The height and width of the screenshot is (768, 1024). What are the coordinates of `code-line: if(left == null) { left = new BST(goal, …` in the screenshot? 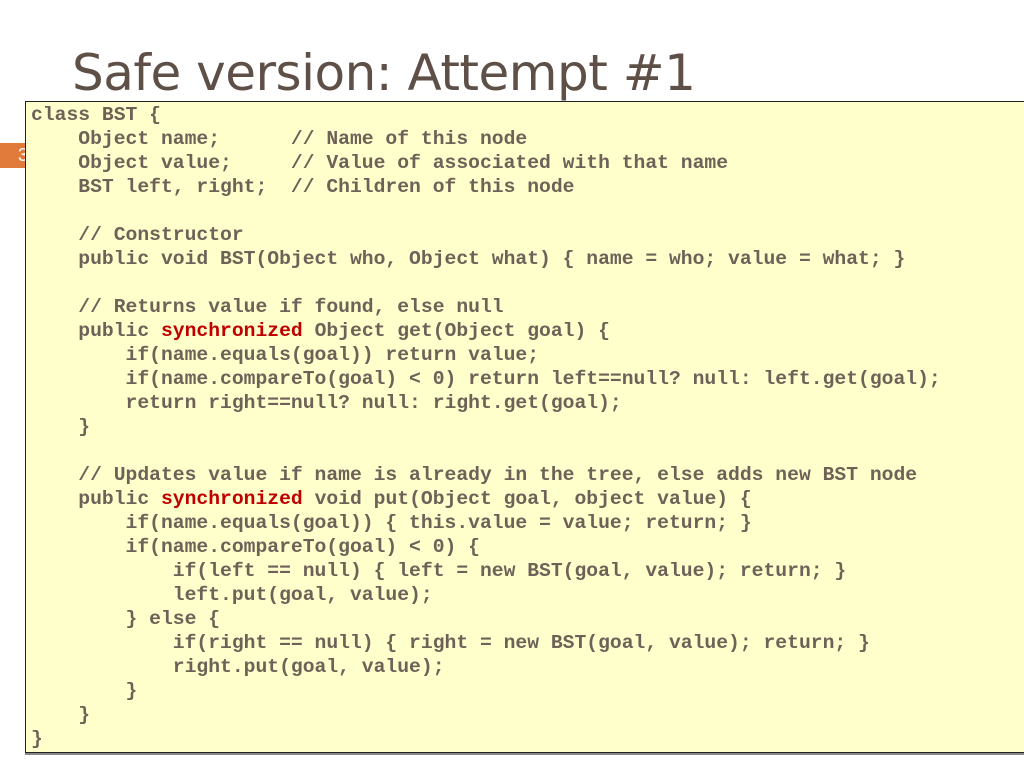 It's located at (439, 571).